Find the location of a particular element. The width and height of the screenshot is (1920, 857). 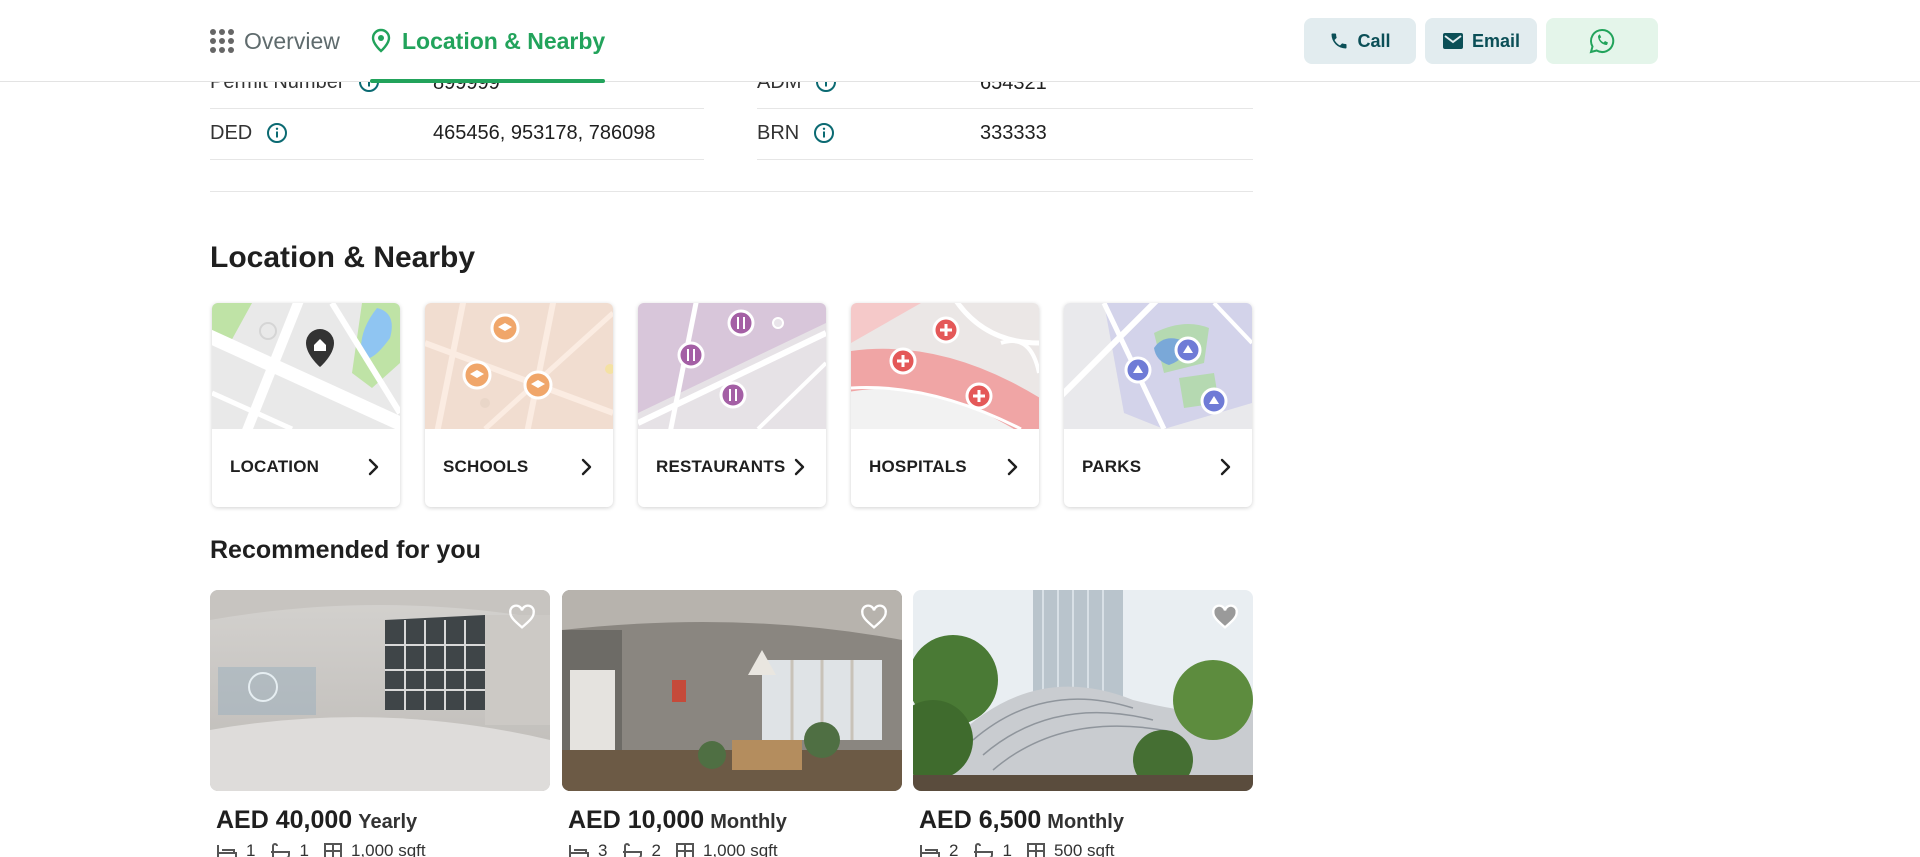

beds-count: 1 is located at coordinates (251, 849).